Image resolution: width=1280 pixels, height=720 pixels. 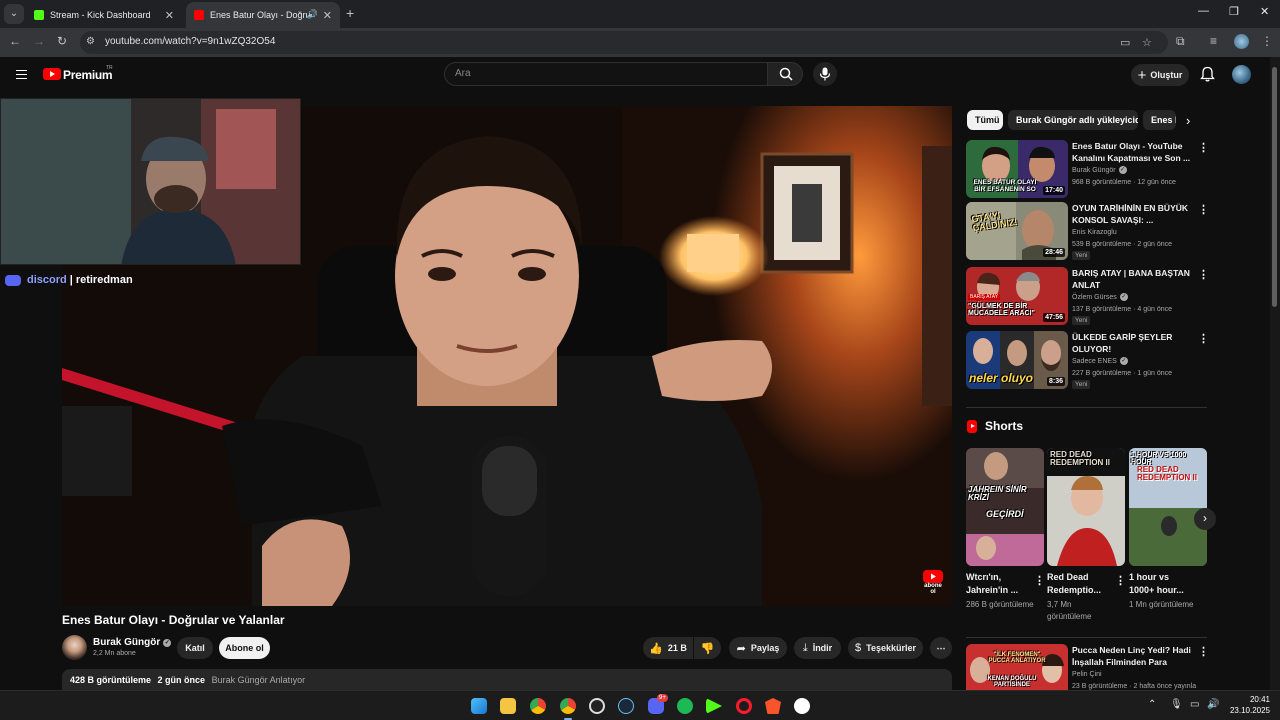 I want to click on display-tray-icon: ▭, so click(x=1194, y=704).